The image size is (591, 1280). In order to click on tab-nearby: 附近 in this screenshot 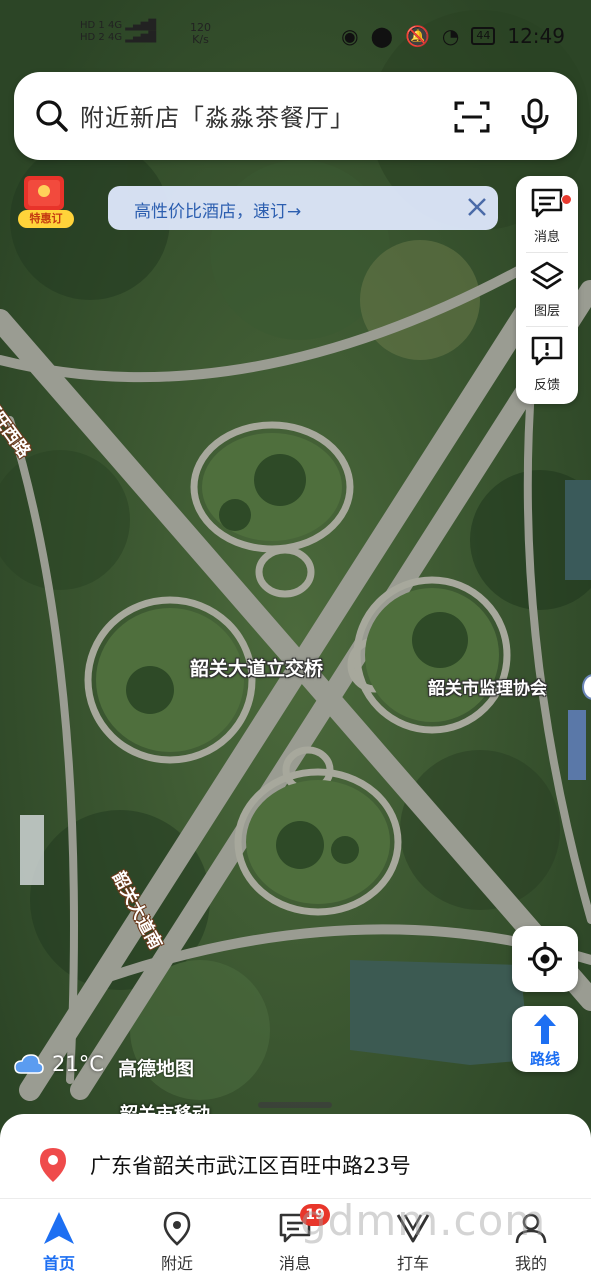, I will do `click(177, 1240)`.